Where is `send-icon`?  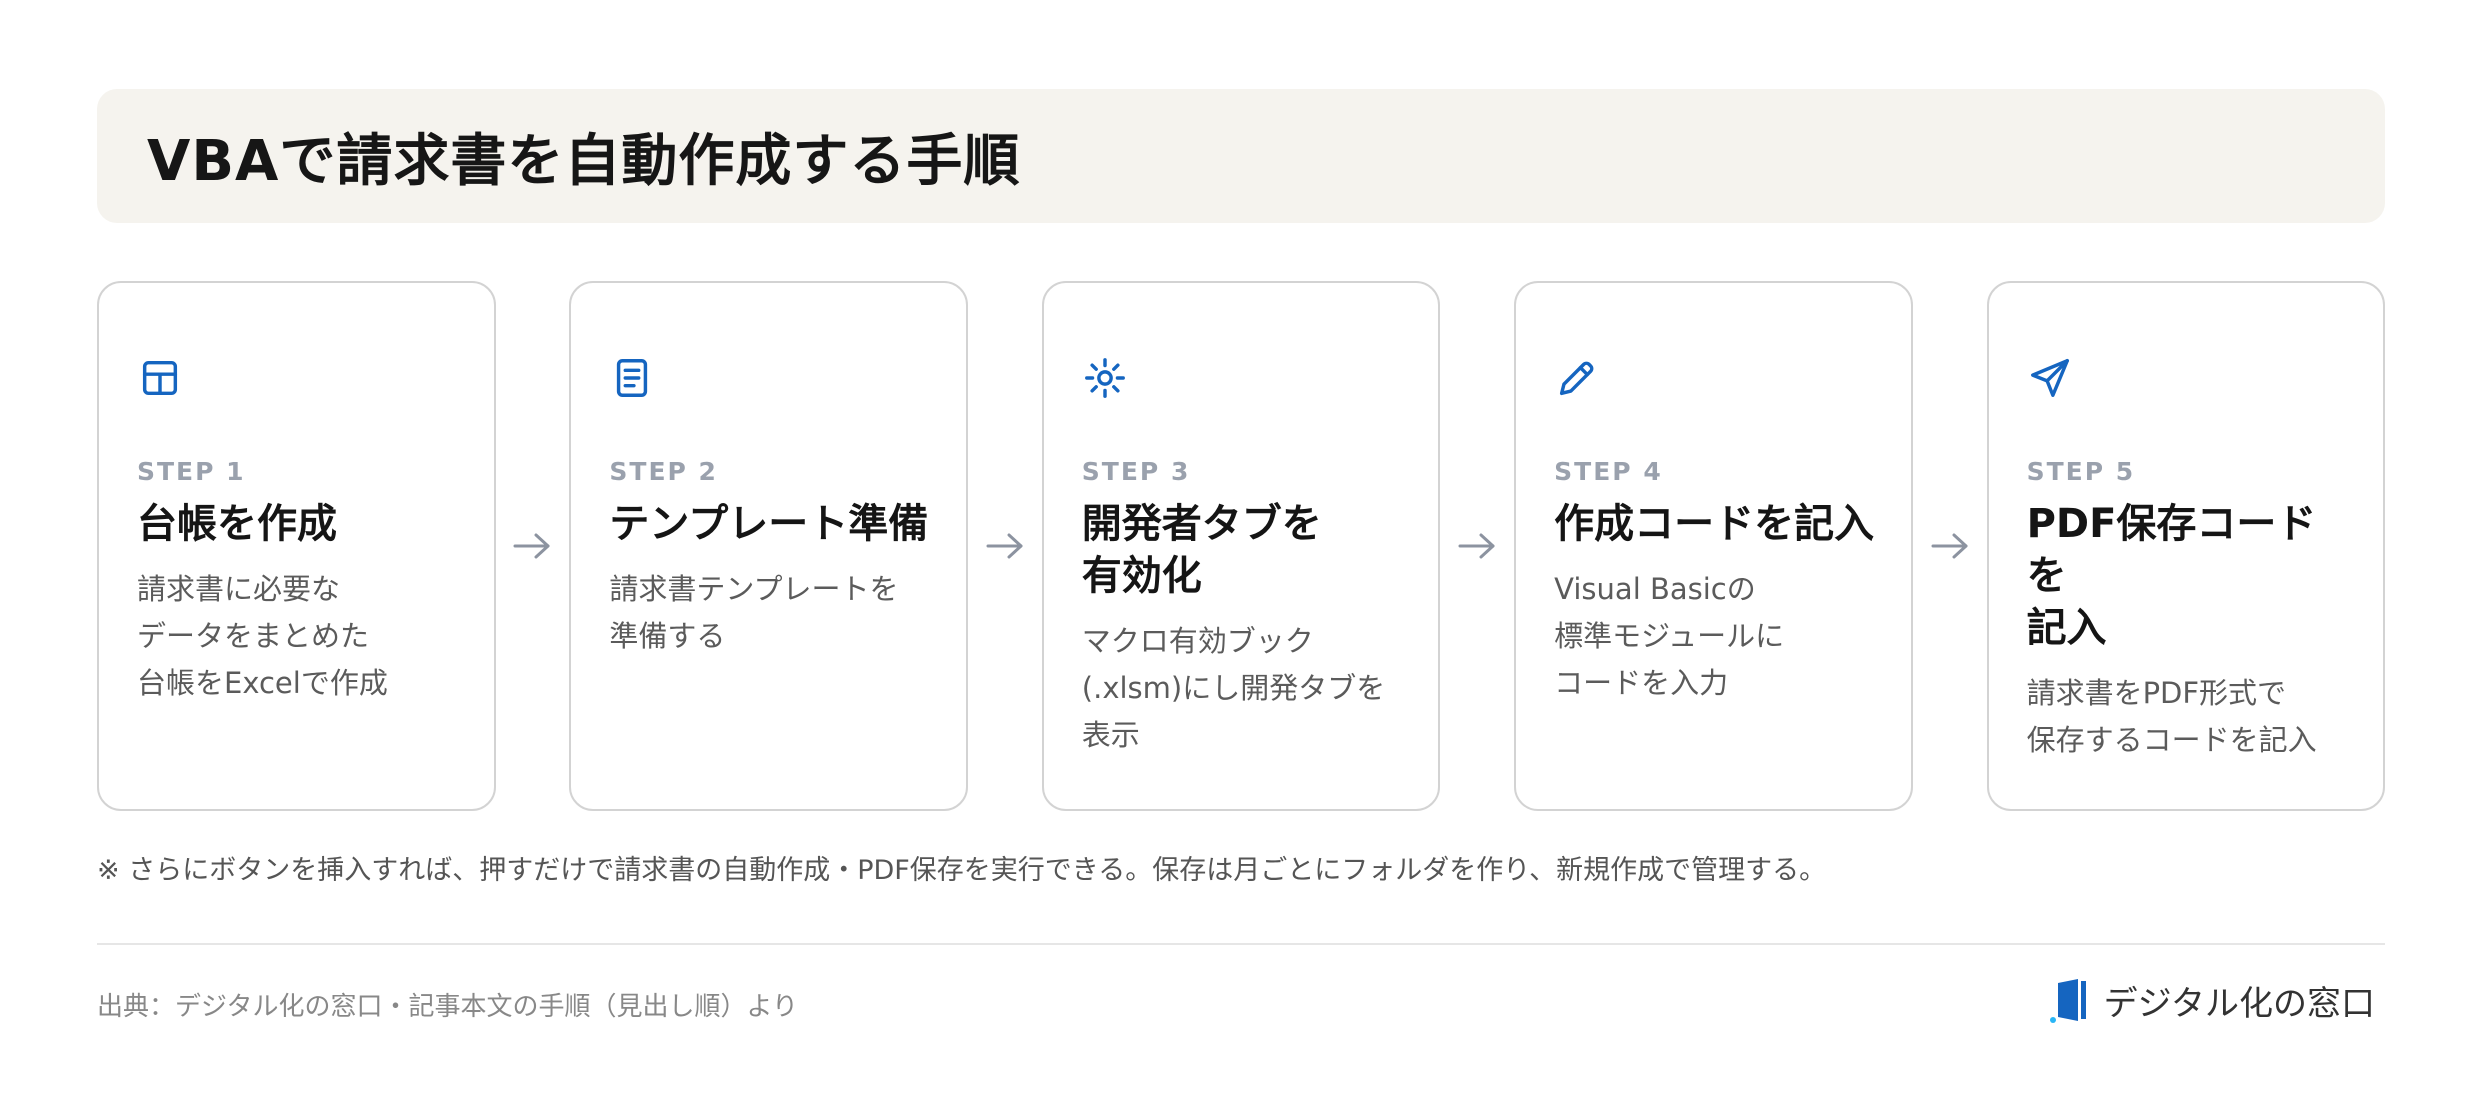
send-icon is located at coordinates (2050, 378).